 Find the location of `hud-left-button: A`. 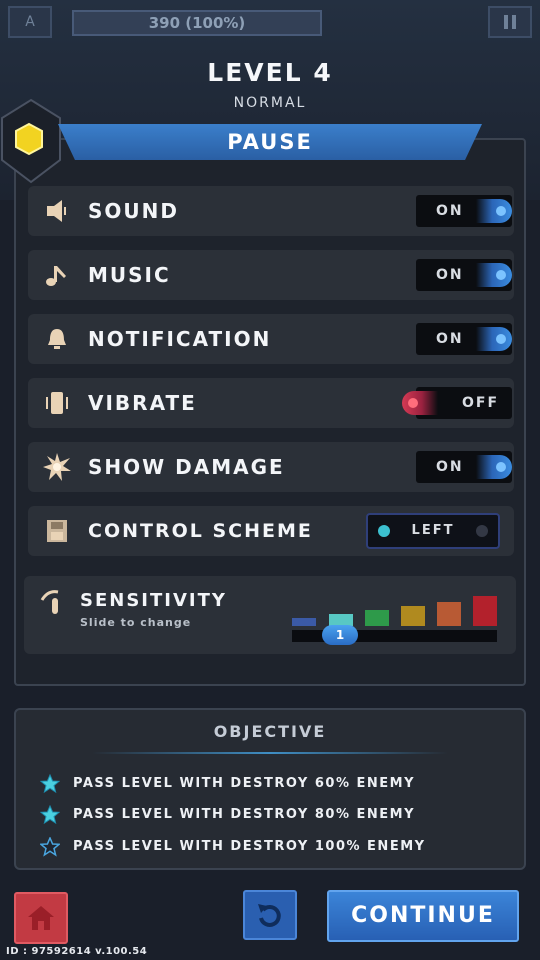

hud-left-button: A is located at coordinates (30, 22).